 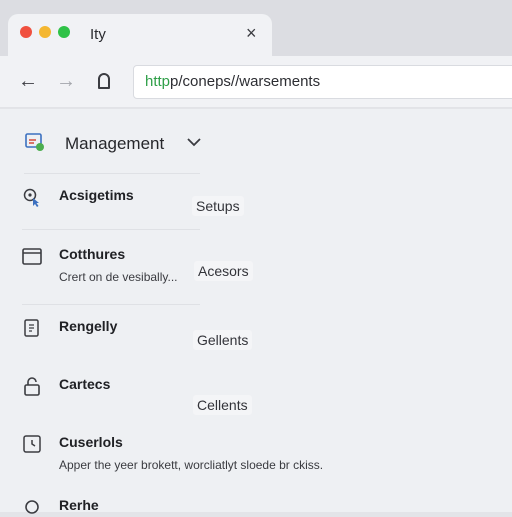 What do you see at coordinates (98, 34) in the screenshot?
I see `tab-title: Ity` at bounding box center [98, 34].